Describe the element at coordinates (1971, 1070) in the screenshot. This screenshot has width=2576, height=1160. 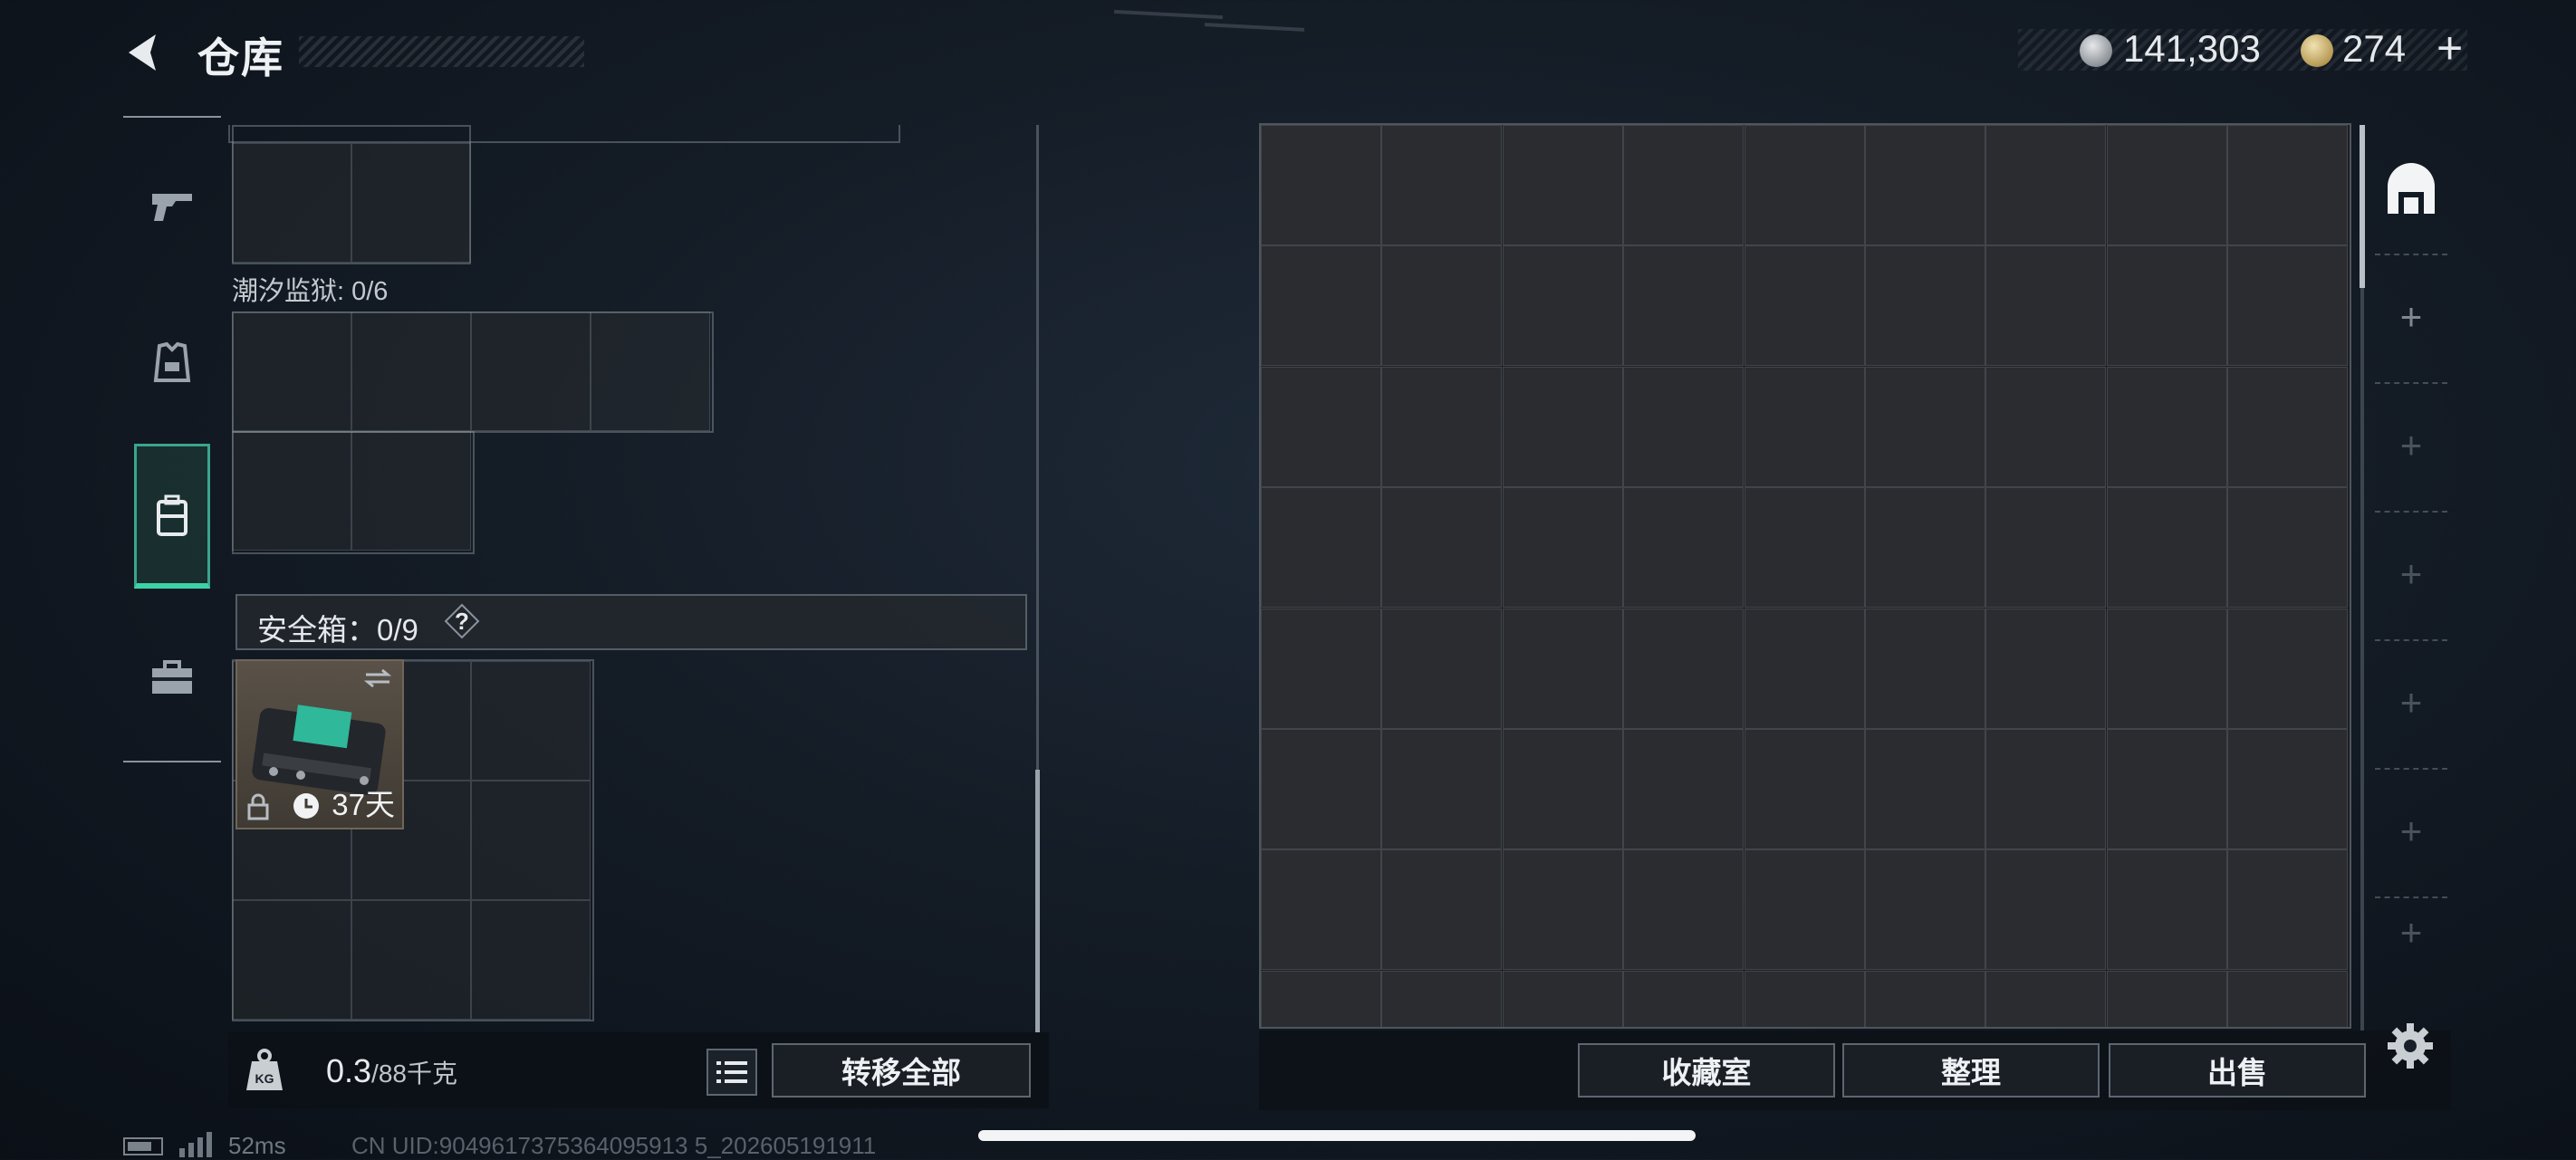
I see `organize-button: 整理` at that location.